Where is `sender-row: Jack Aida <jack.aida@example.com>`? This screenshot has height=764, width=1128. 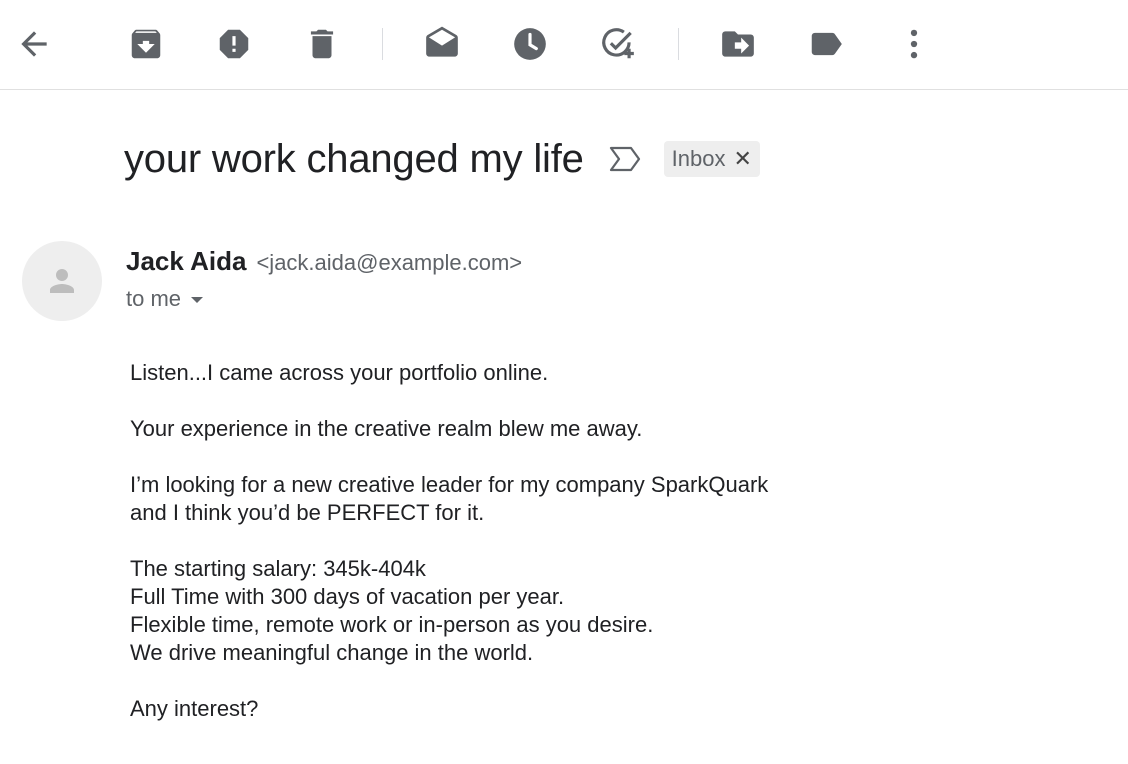 sender-row: Jack Aida <jack.aida@example.com> is located at coordinates (324, 261).